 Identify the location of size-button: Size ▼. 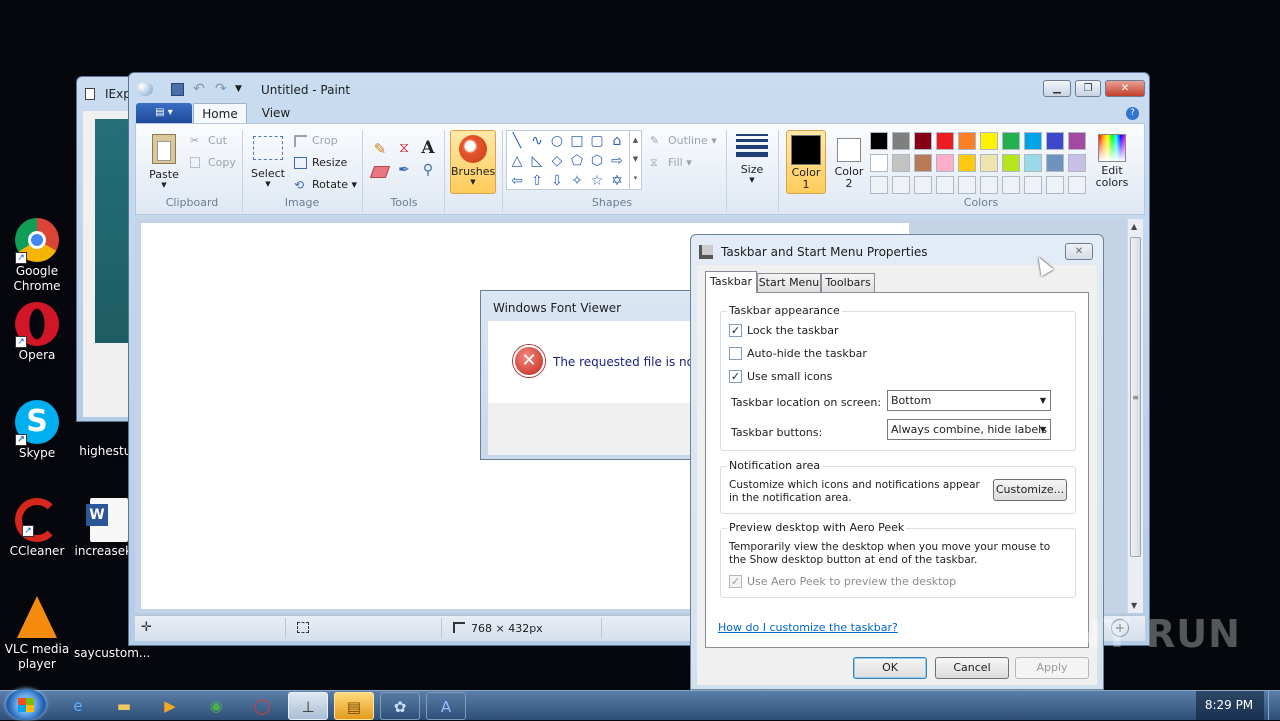
(752, 161).